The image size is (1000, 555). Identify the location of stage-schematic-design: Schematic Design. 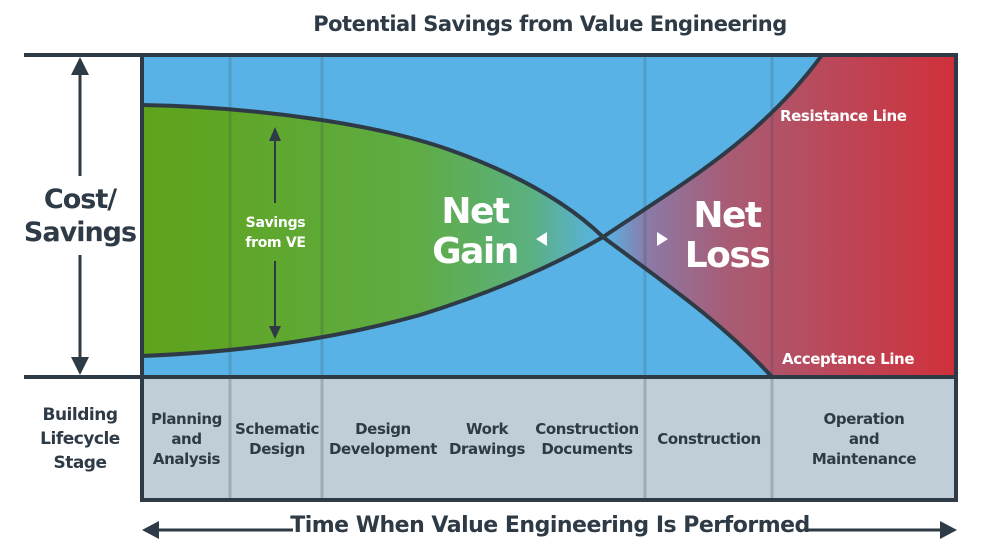
(277, 438).